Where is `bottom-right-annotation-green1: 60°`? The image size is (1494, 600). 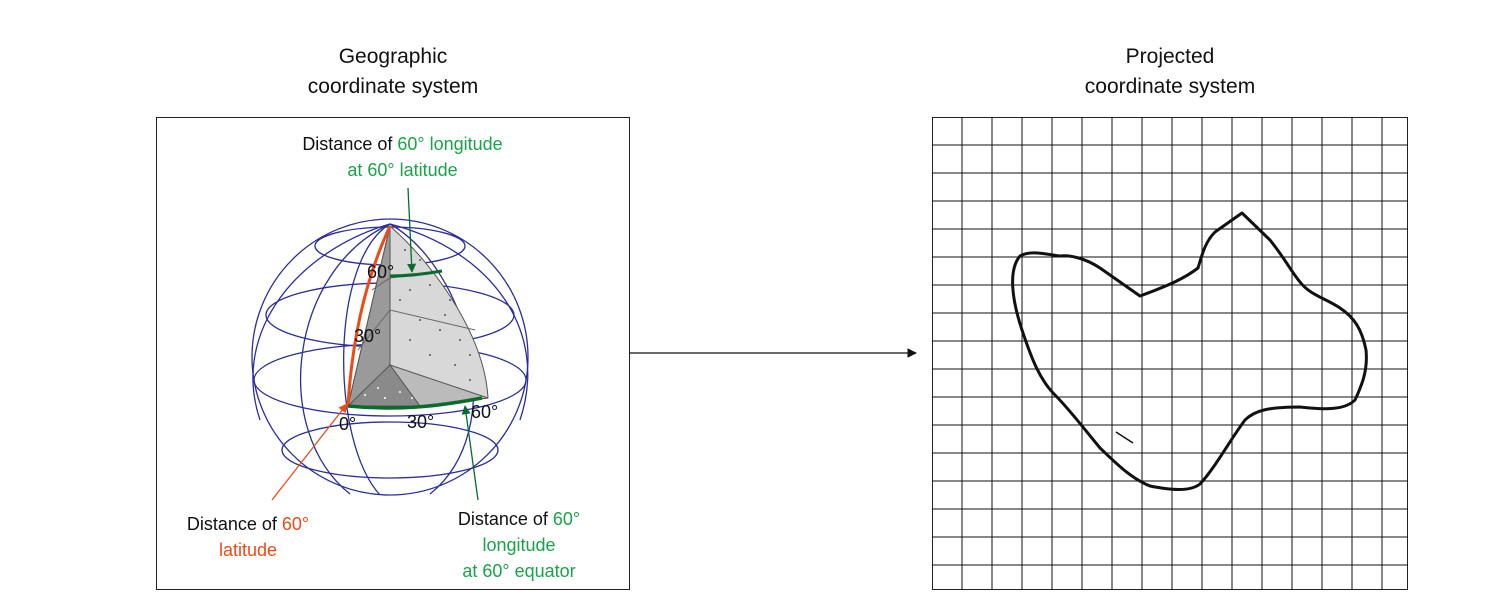
bottom-right-annotation-green1: 60° is located at coordinates (566, 519).